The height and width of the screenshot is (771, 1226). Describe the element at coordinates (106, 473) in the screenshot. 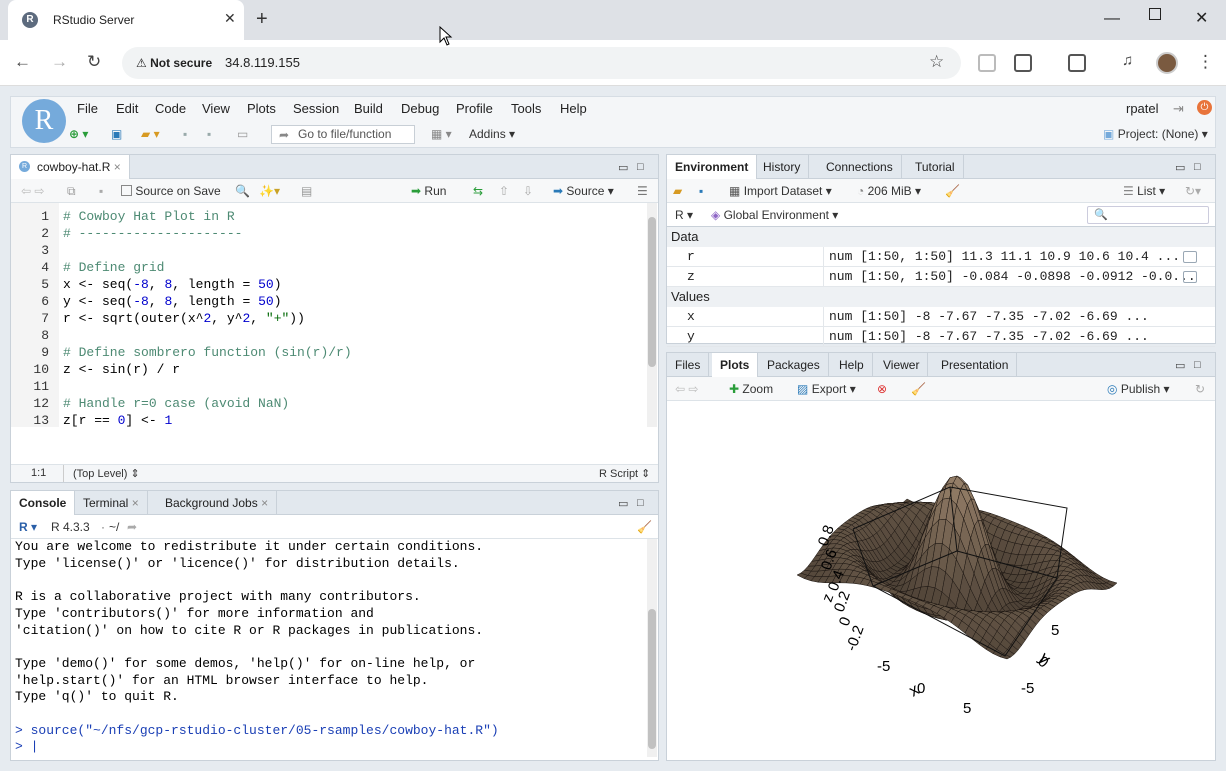

I see `scope-selector: (Top Level) ⇕` at that location.